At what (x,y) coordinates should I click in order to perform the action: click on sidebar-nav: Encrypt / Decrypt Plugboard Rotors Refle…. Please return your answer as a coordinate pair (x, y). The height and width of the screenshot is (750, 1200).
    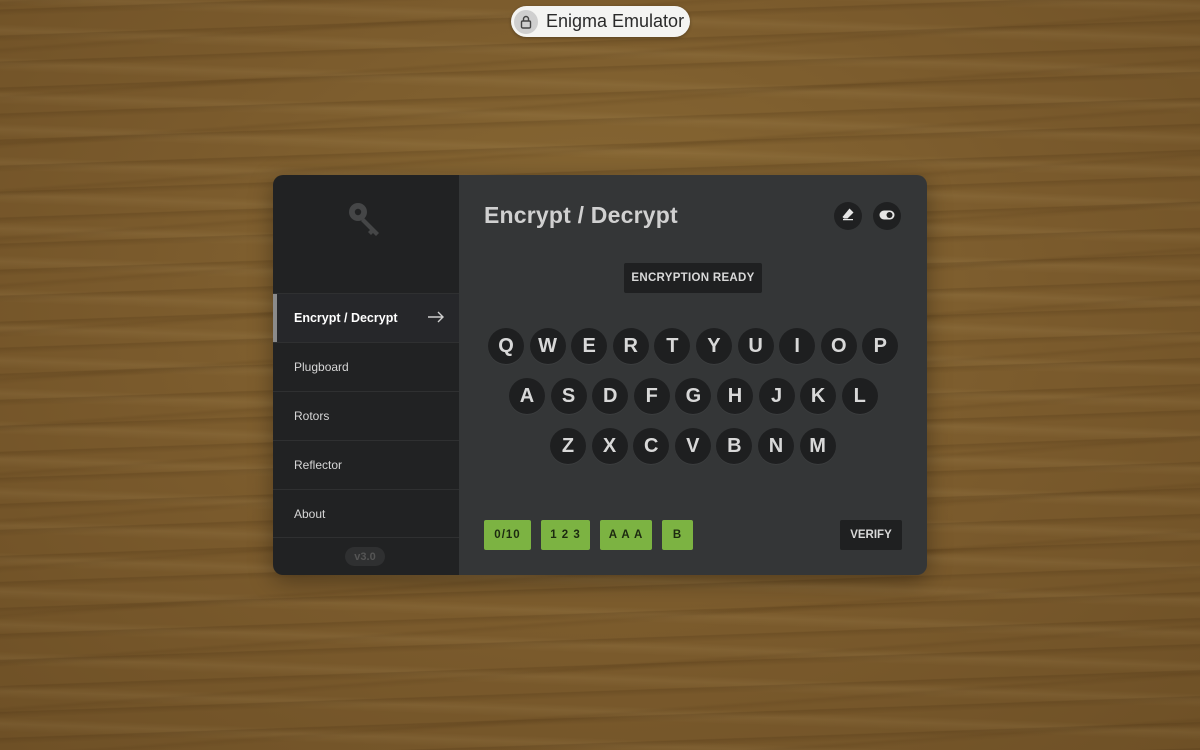
    Looking at the image, I should click on (366, 415).